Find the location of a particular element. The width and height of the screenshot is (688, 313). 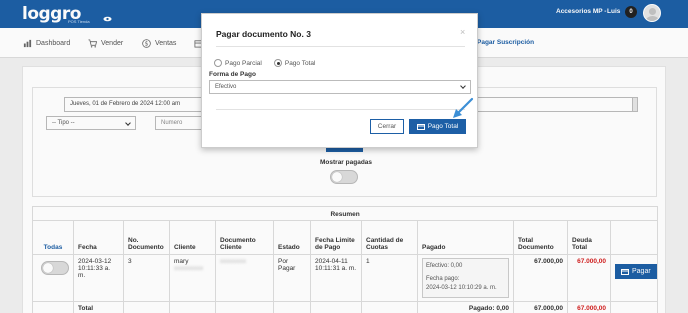

radio-label: Pago Total is located at coordinates (300, 63).